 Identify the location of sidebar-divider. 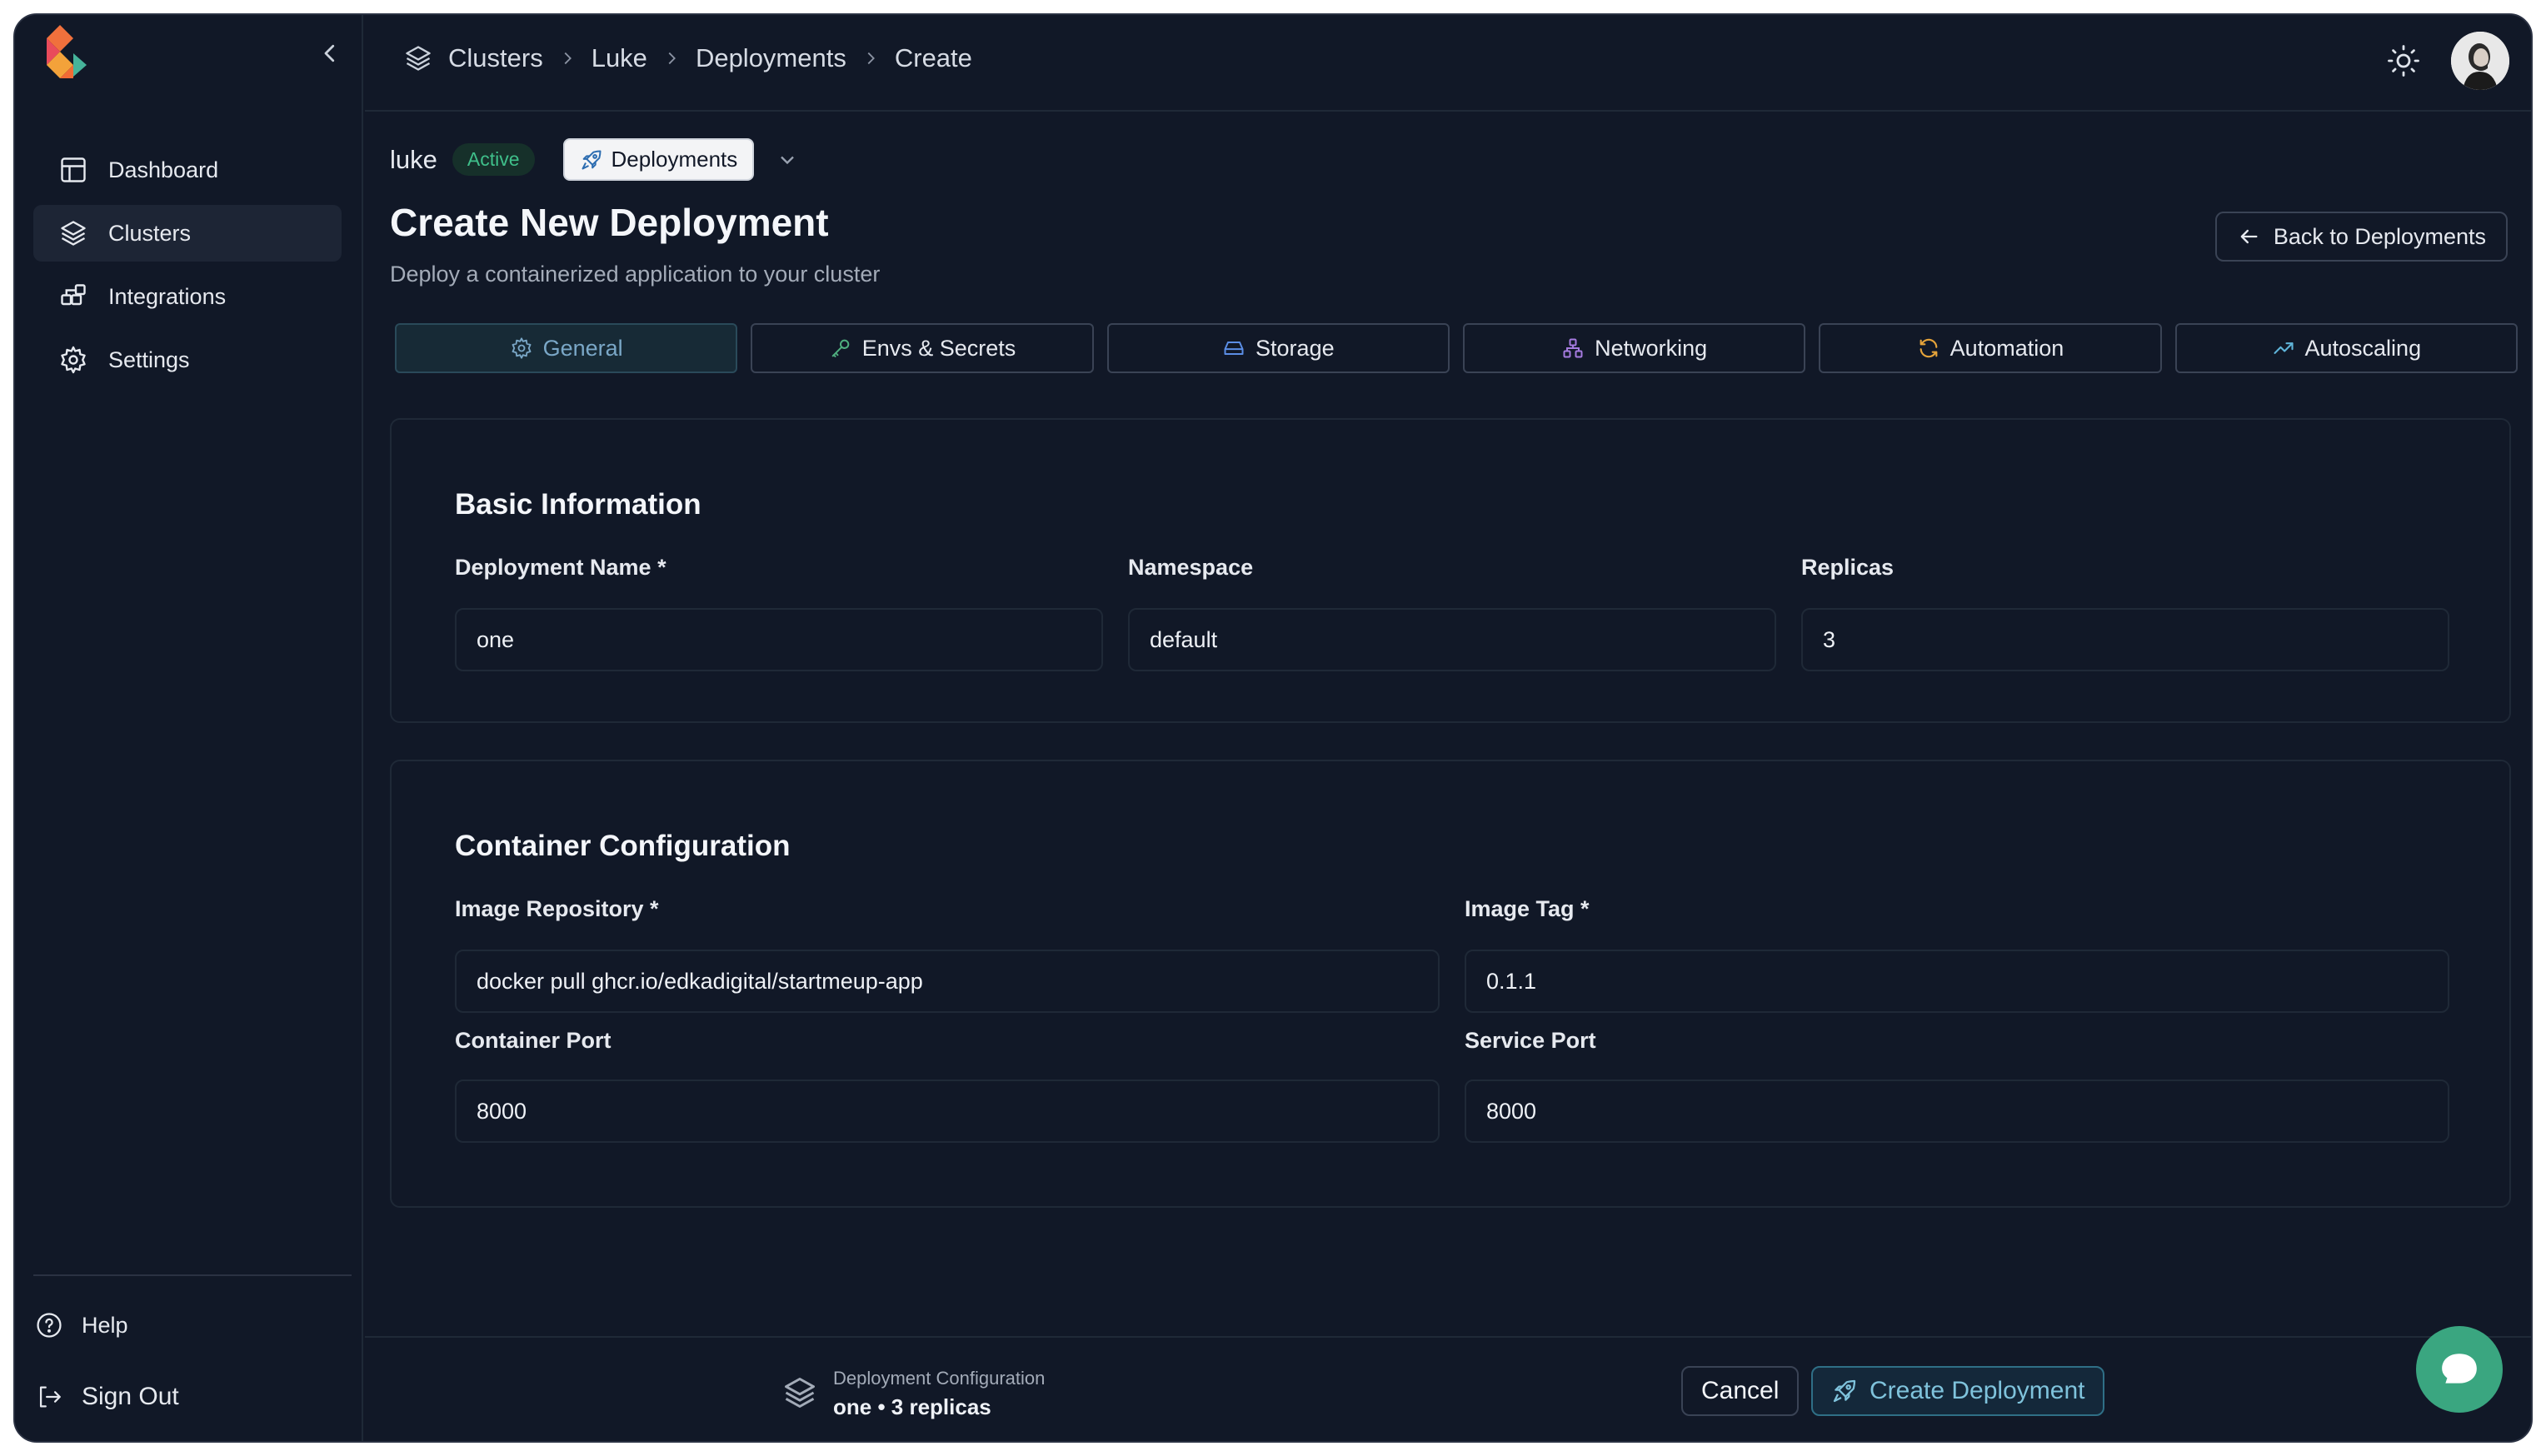
(192, 1275).